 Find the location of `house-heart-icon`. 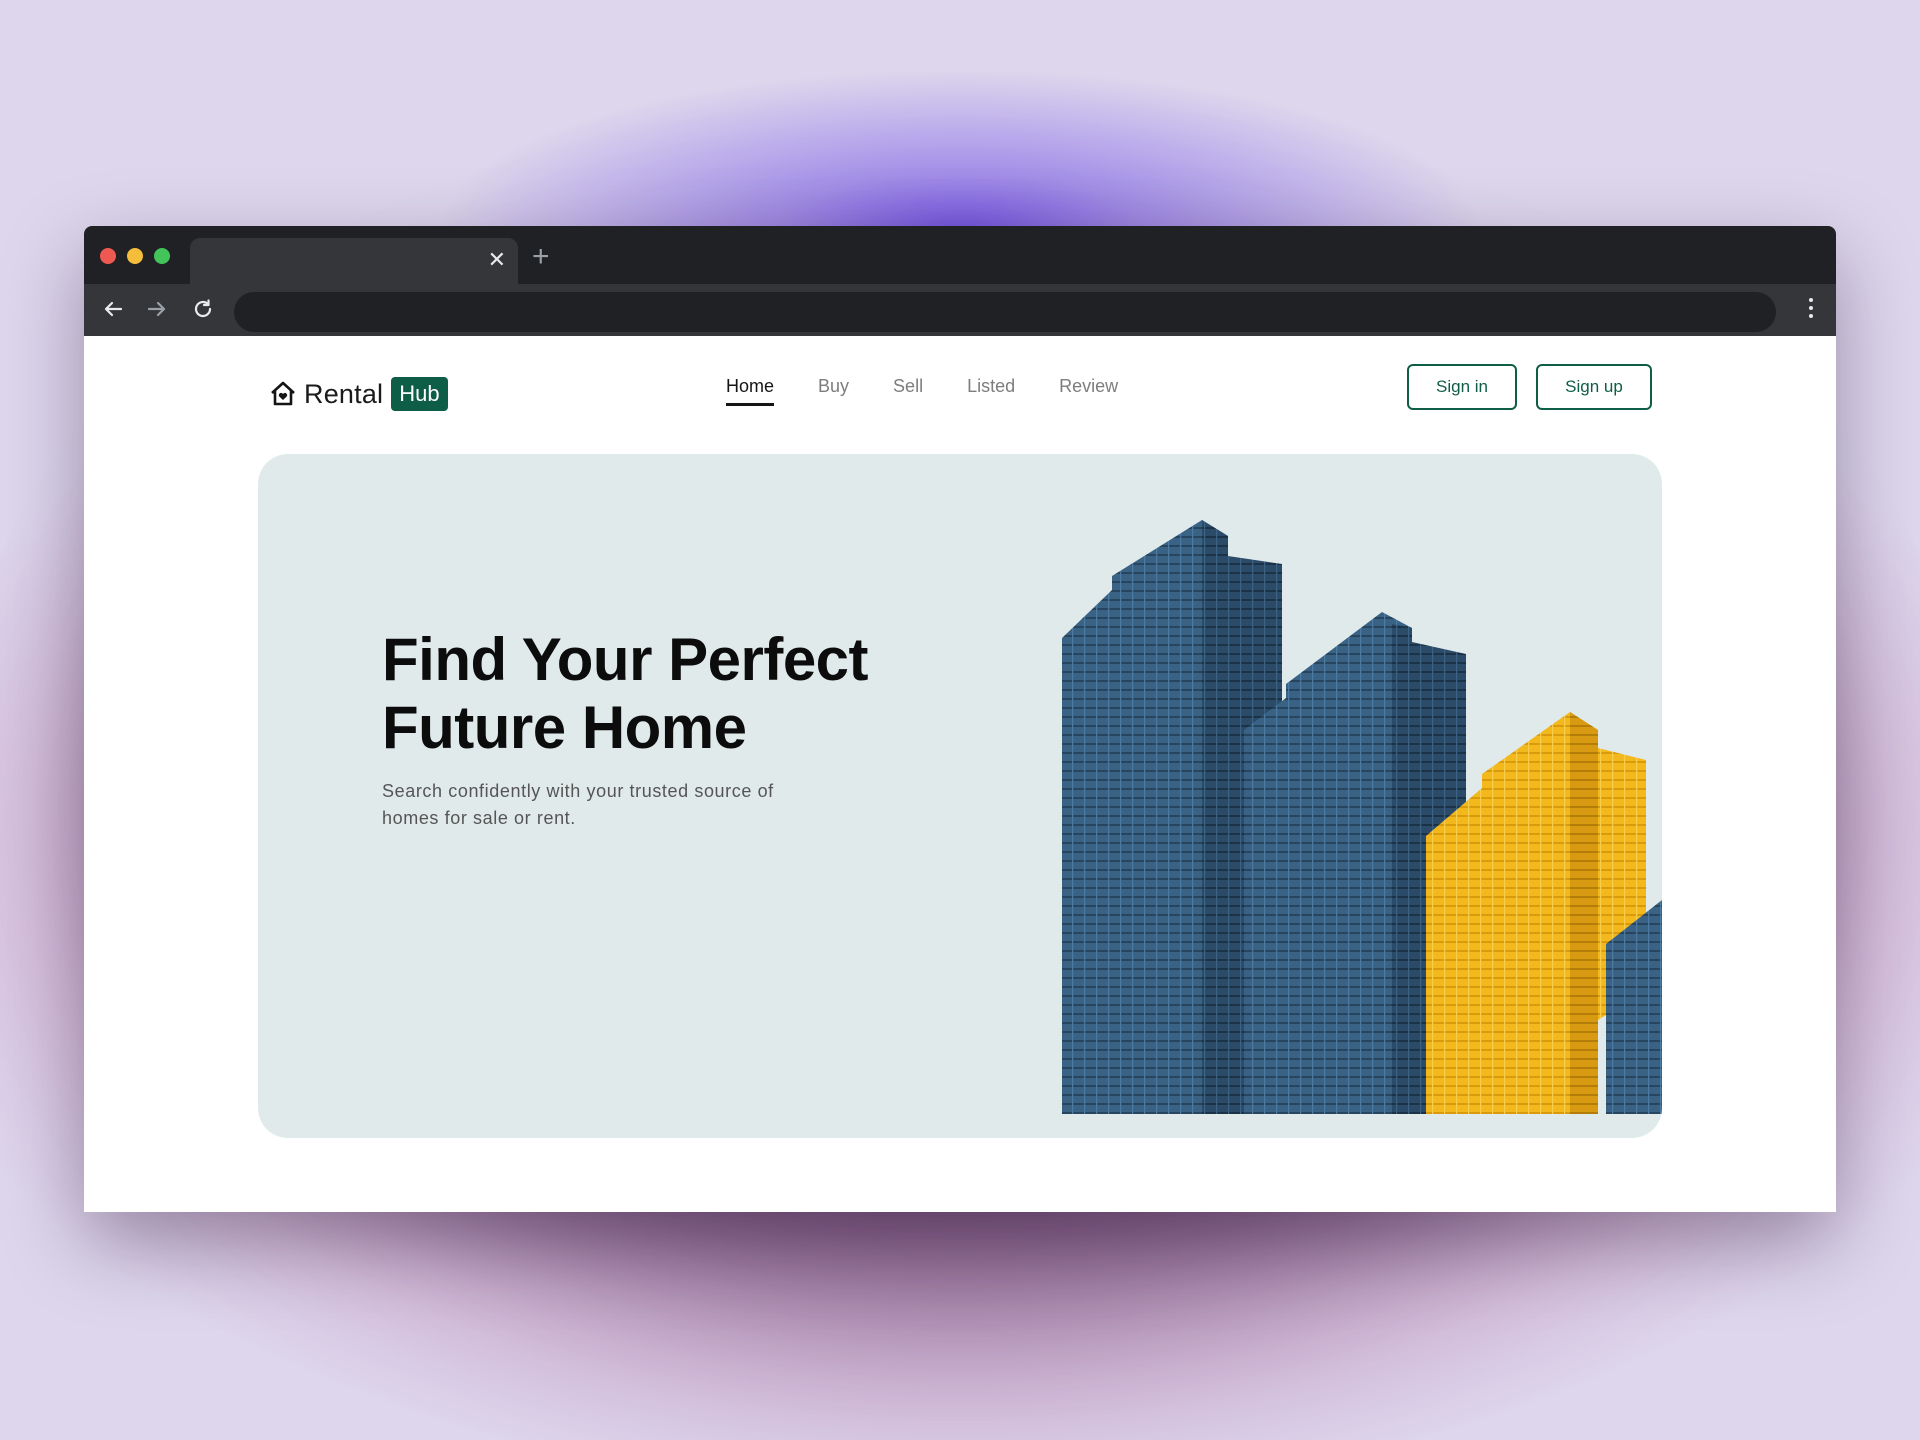

house-heart-icon is located at coordinates (283, 393).